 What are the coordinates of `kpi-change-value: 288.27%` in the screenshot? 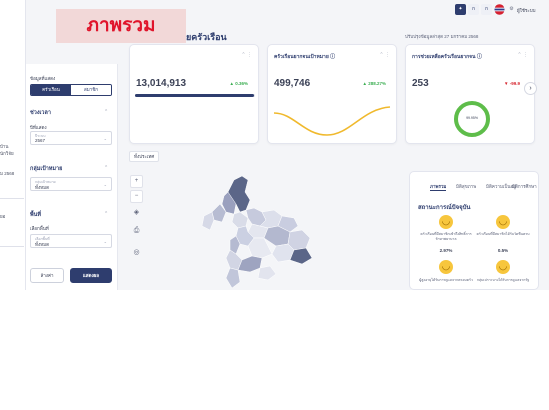 It's located at (377, 83).